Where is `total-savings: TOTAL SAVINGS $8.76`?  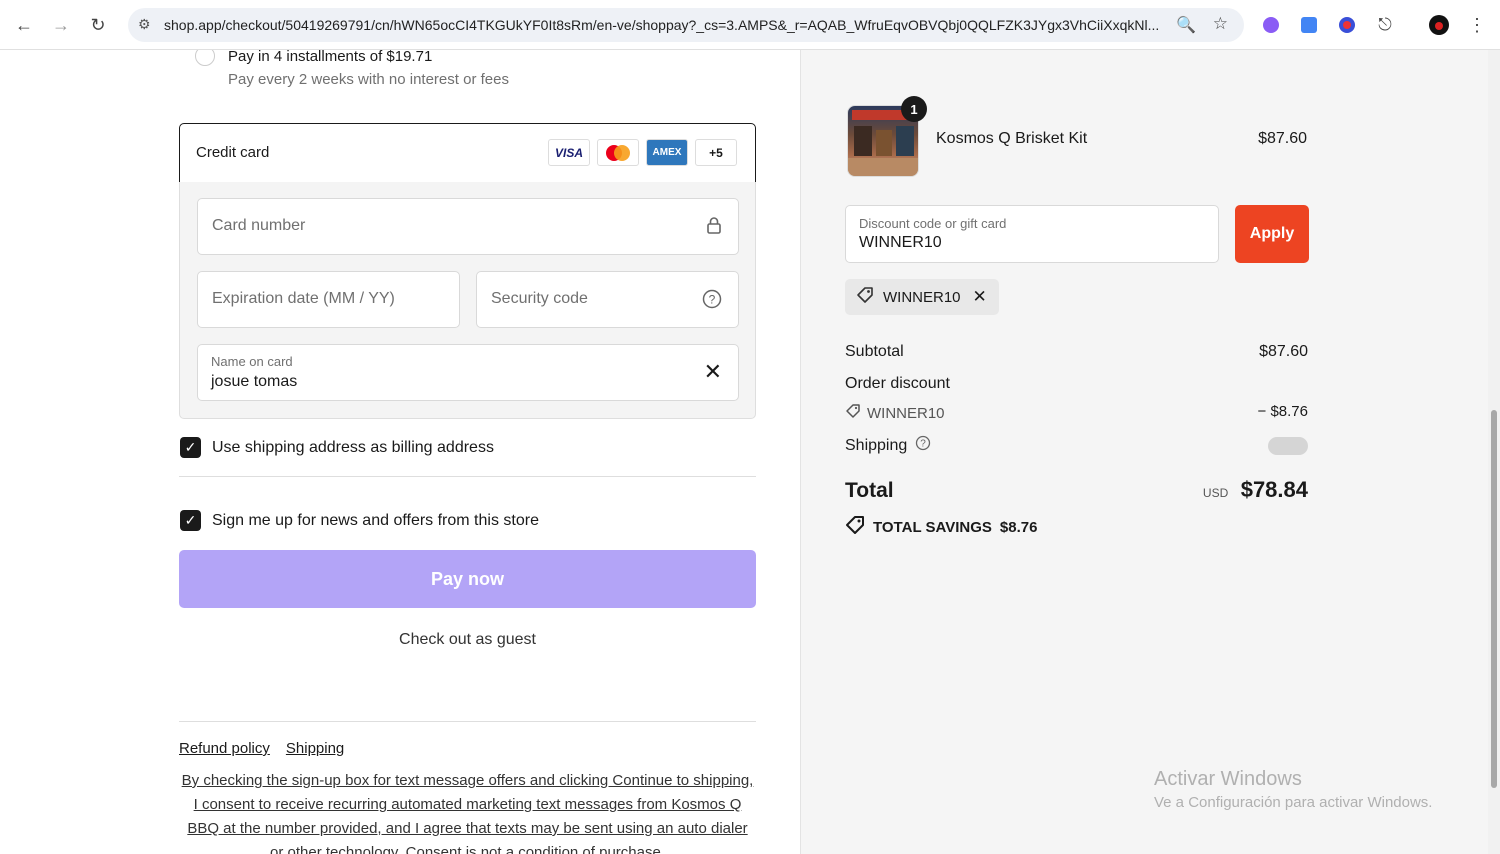
total-savings: TOTAL SAVINGS $8.76 is located at coordinates (941, 527).